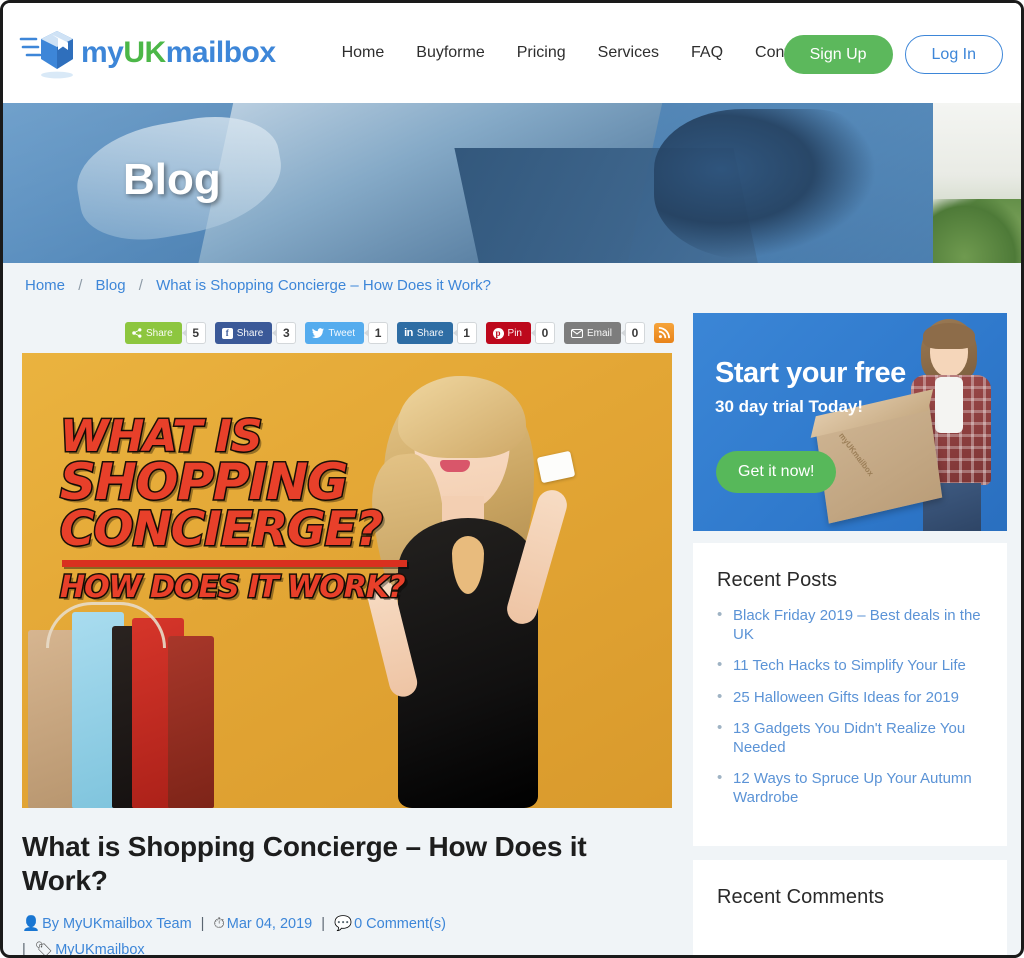 This screenshot has height=958, width=1024. What do you see at coordinates (363, 53) in the screenshot?
I see `nav-item-home: Home` at bounding box center [363, 53].